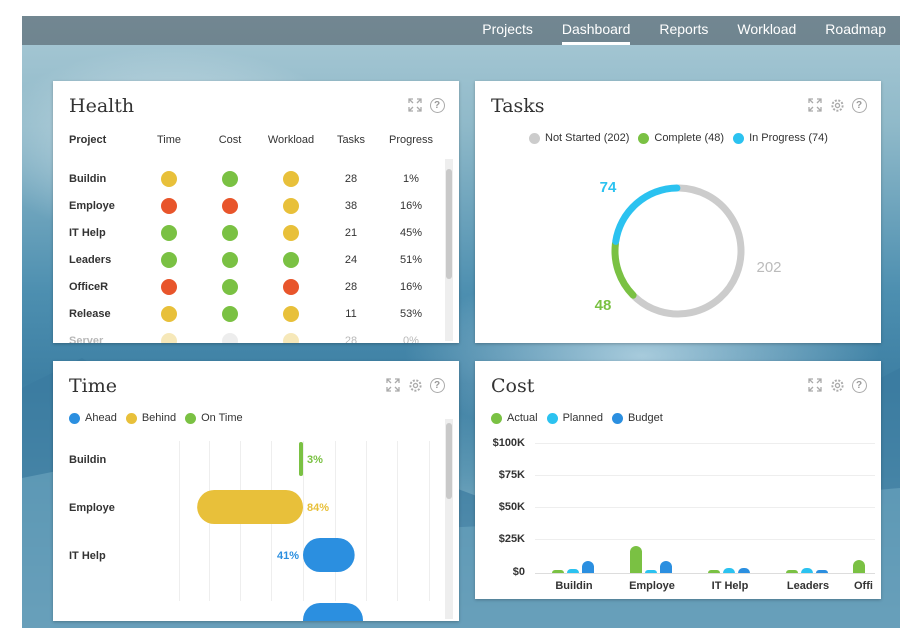 This screenshot has width=900, height=628. Describe the element at coordinates (603, 305) in the screenshot. I see `label-complete: 48` at that location.